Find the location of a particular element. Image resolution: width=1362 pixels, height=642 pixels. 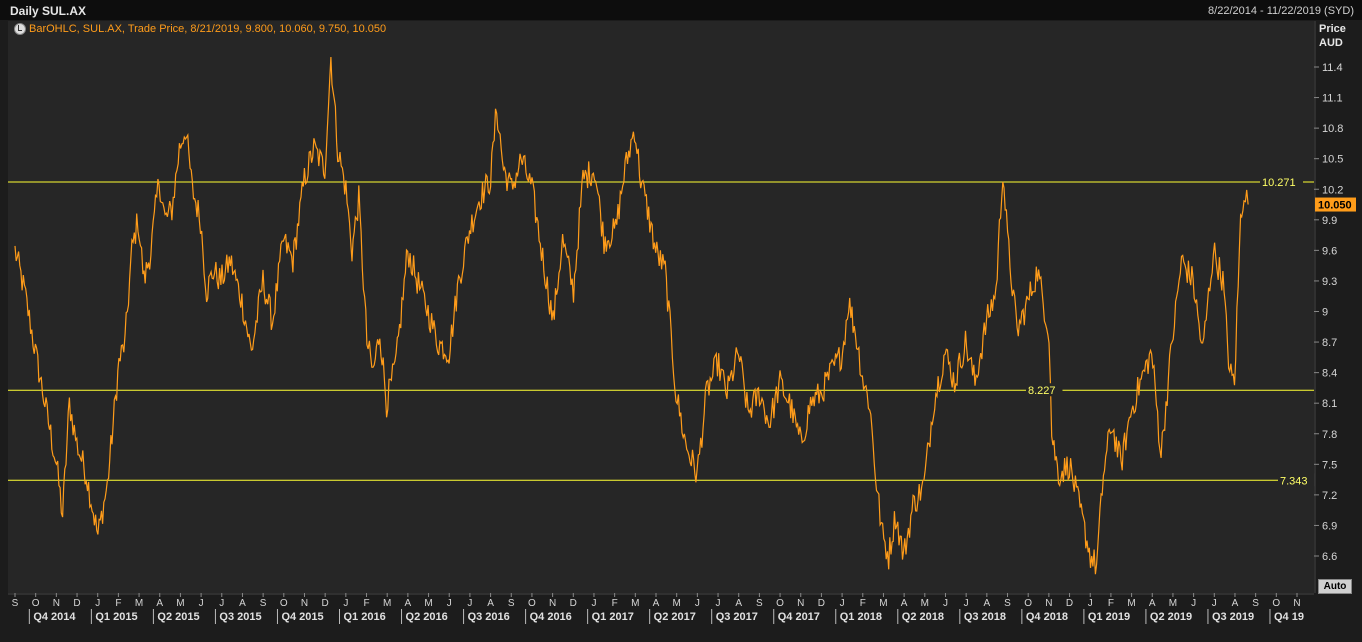

x-quarter-label: Q4 2016 is located at coordinates (551, 617).